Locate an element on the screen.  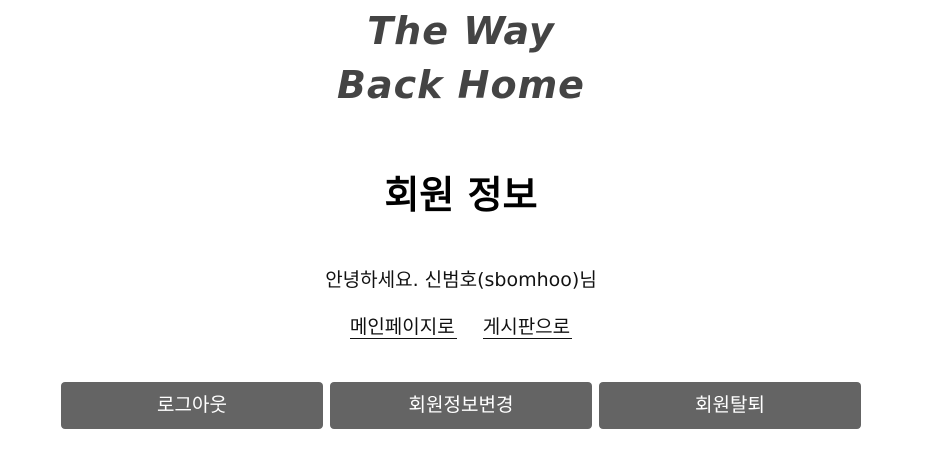
board-link: 게시판으로 is located at coordinates (527, 327).